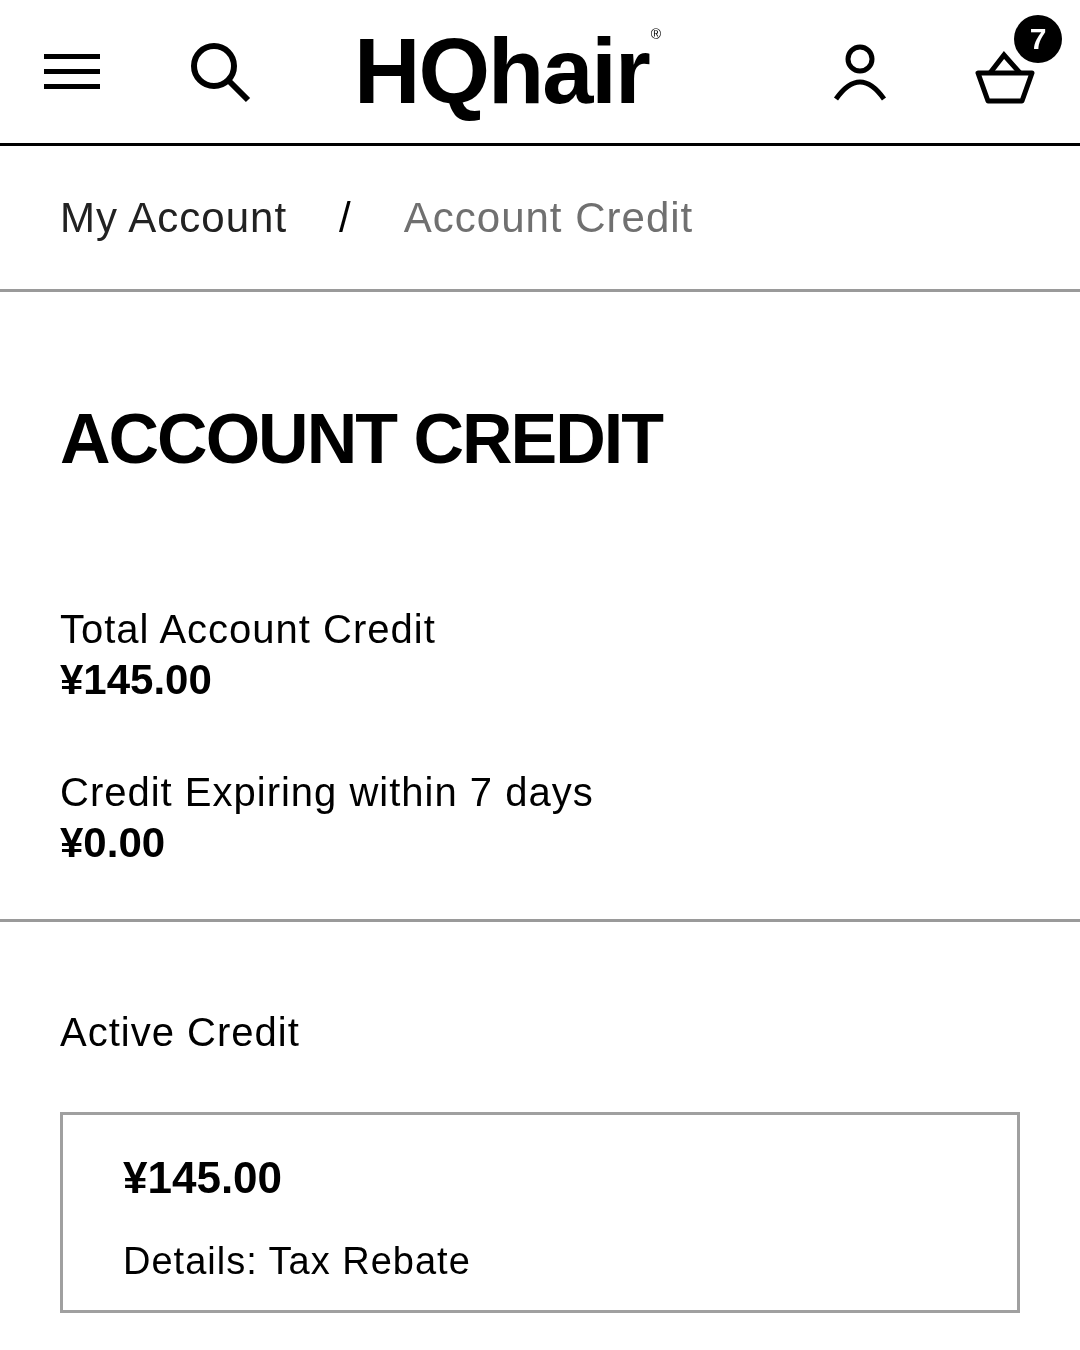 This screenshot has height=1350, width=1080. Describe the element at coordinates (362, 439) in the screenshot. I see `page-title: ACCOUNT CREDIT` at that location.